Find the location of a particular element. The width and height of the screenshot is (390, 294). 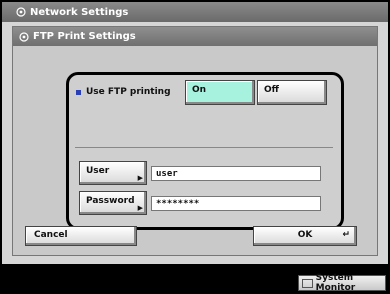

ftp-on-button: On is located at coordinates (220, 92).